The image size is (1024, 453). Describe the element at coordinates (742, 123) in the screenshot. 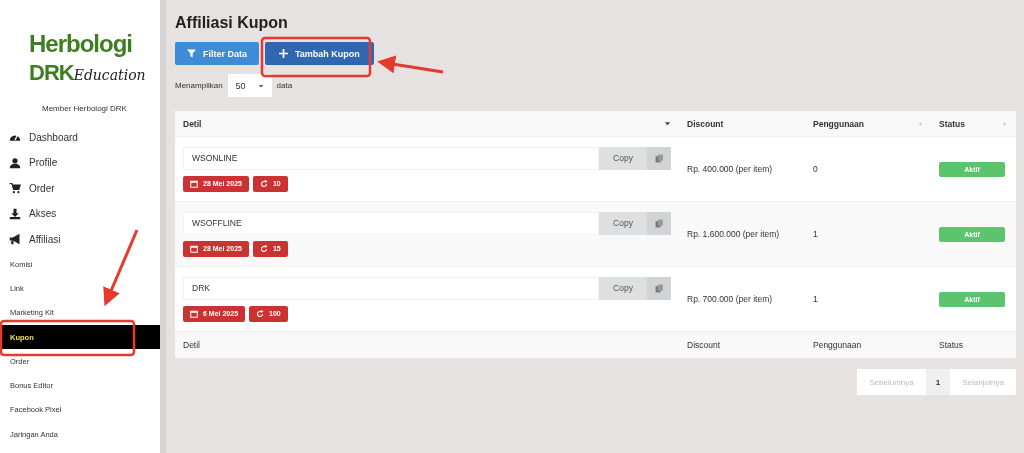

I see `column-header: Discount` at that location.